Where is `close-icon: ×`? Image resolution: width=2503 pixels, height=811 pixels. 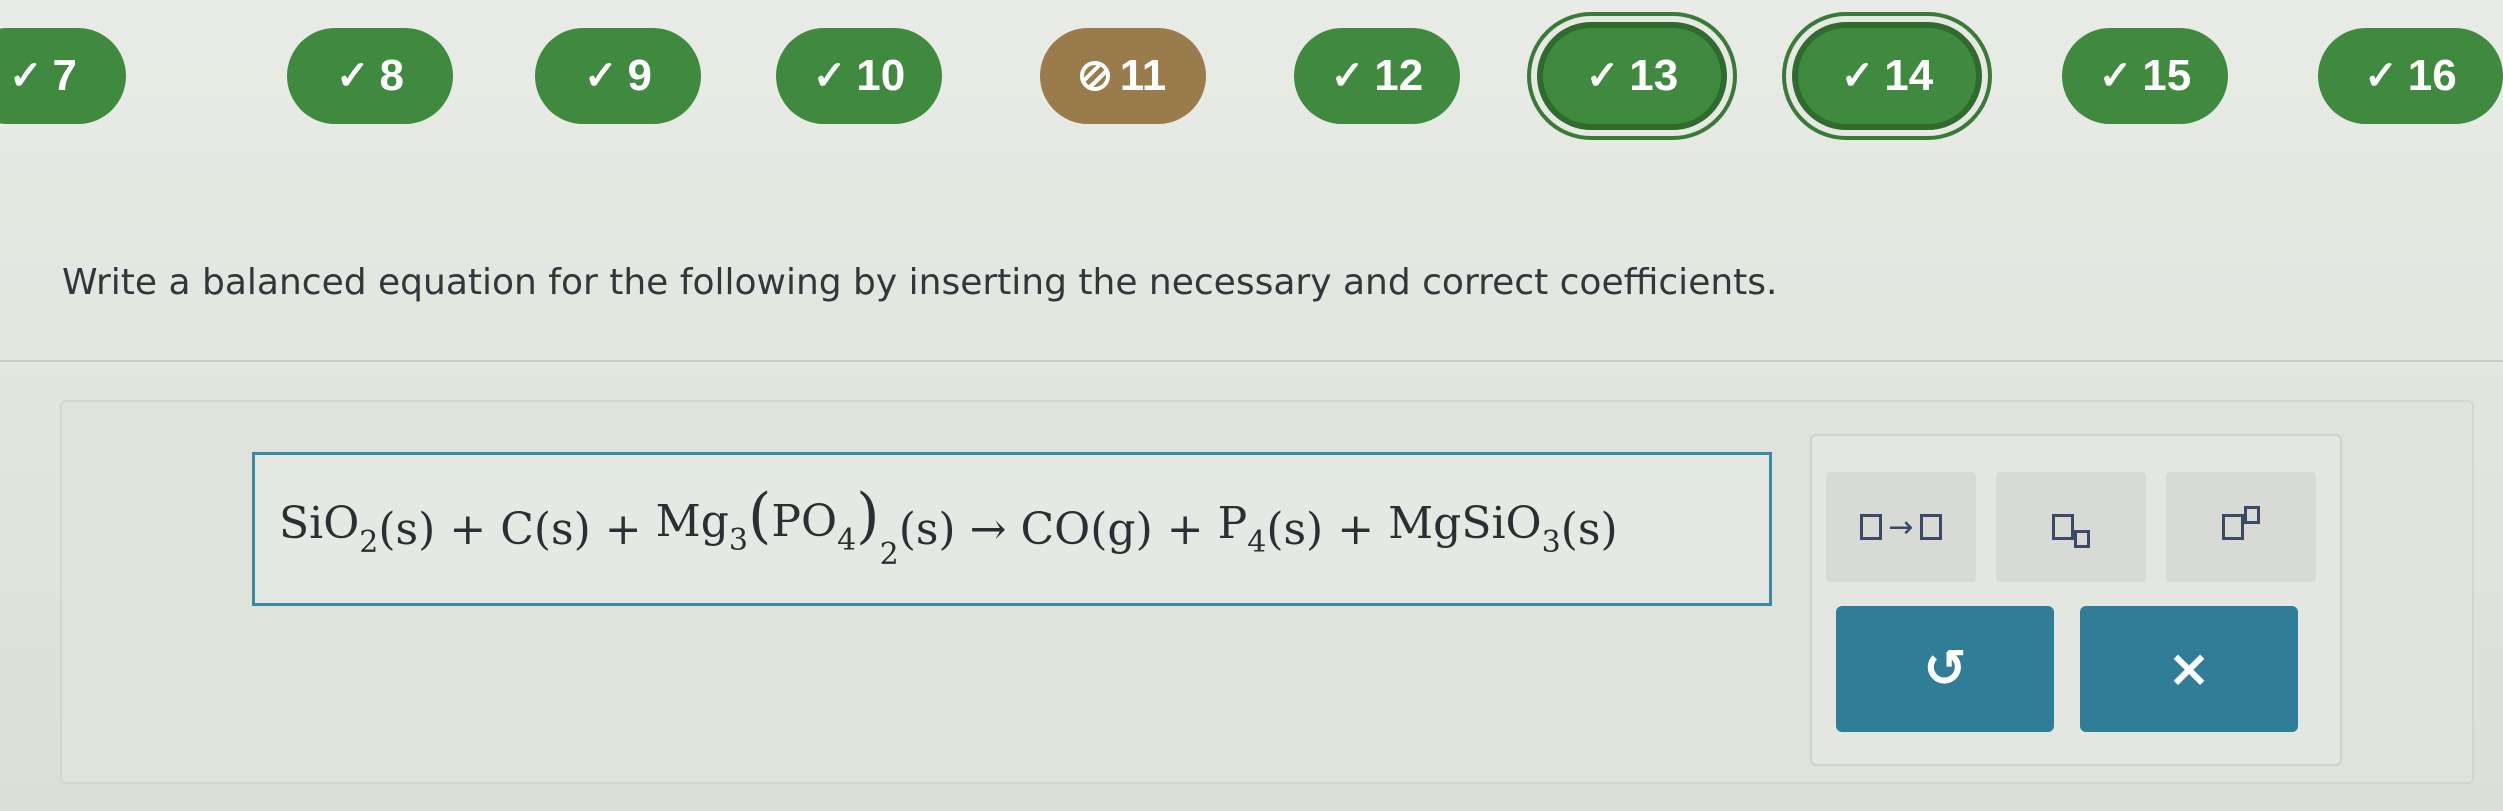 close-icon: × is located at coordinates (2189, 669).